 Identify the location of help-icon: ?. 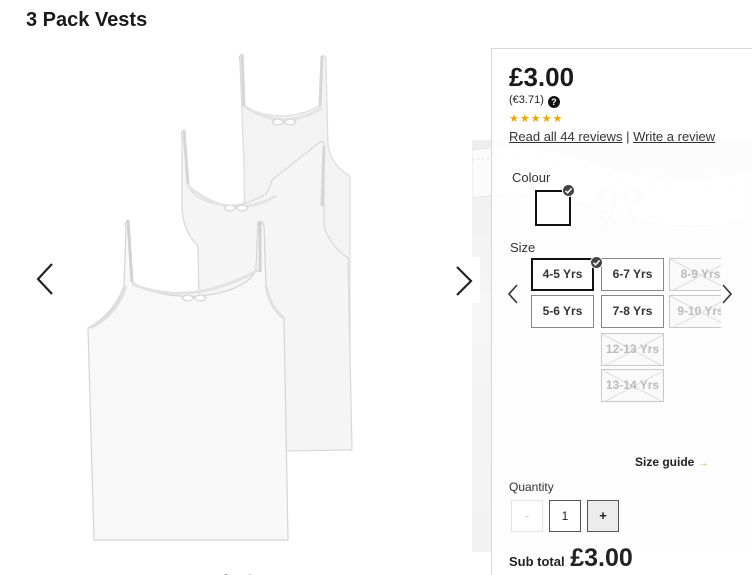
(553, 102).